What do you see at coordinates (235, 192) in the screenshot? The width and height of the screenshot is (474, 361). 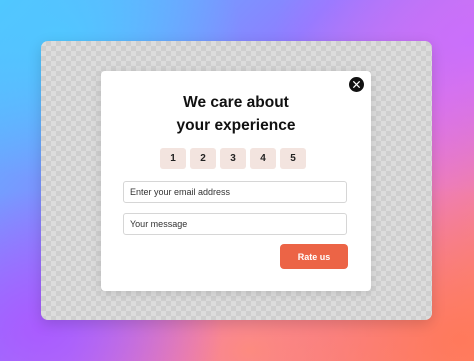 I see `email-field` at bounding box center [235, 192].